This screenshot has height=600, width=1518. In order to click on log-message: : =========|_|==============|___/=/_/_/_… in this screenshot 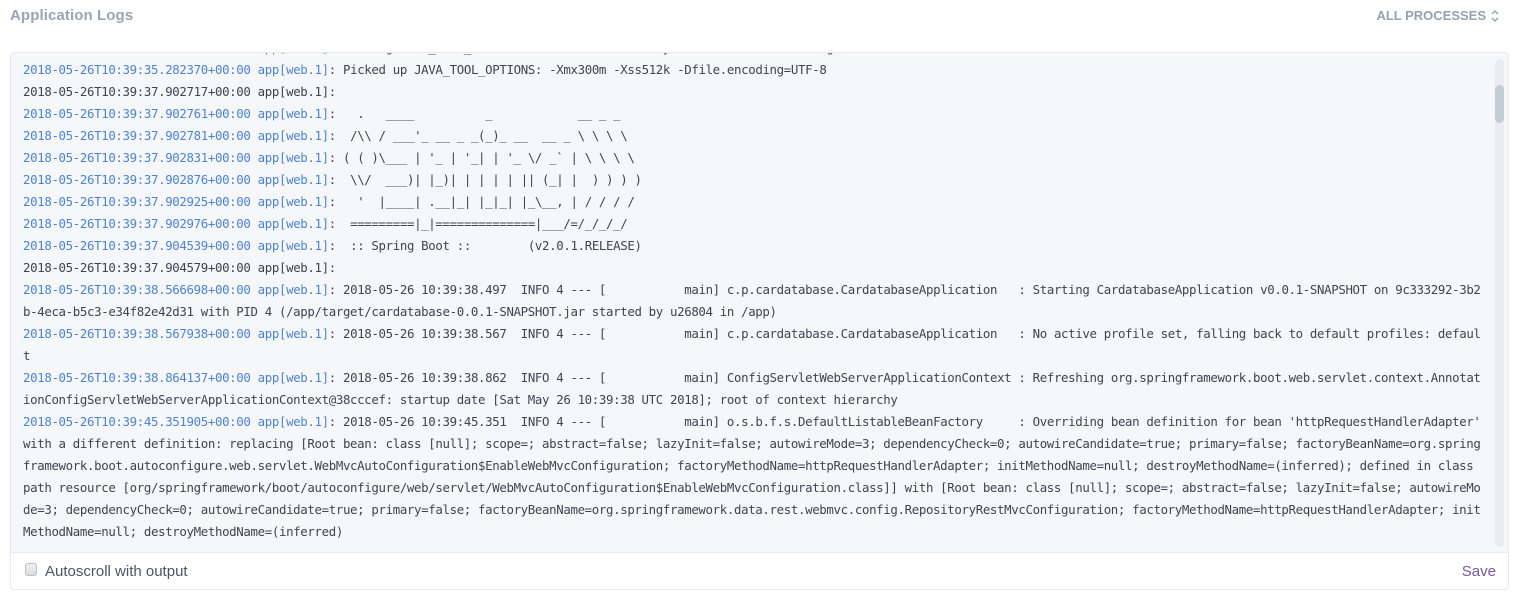, I will do `click(478, 223)`.